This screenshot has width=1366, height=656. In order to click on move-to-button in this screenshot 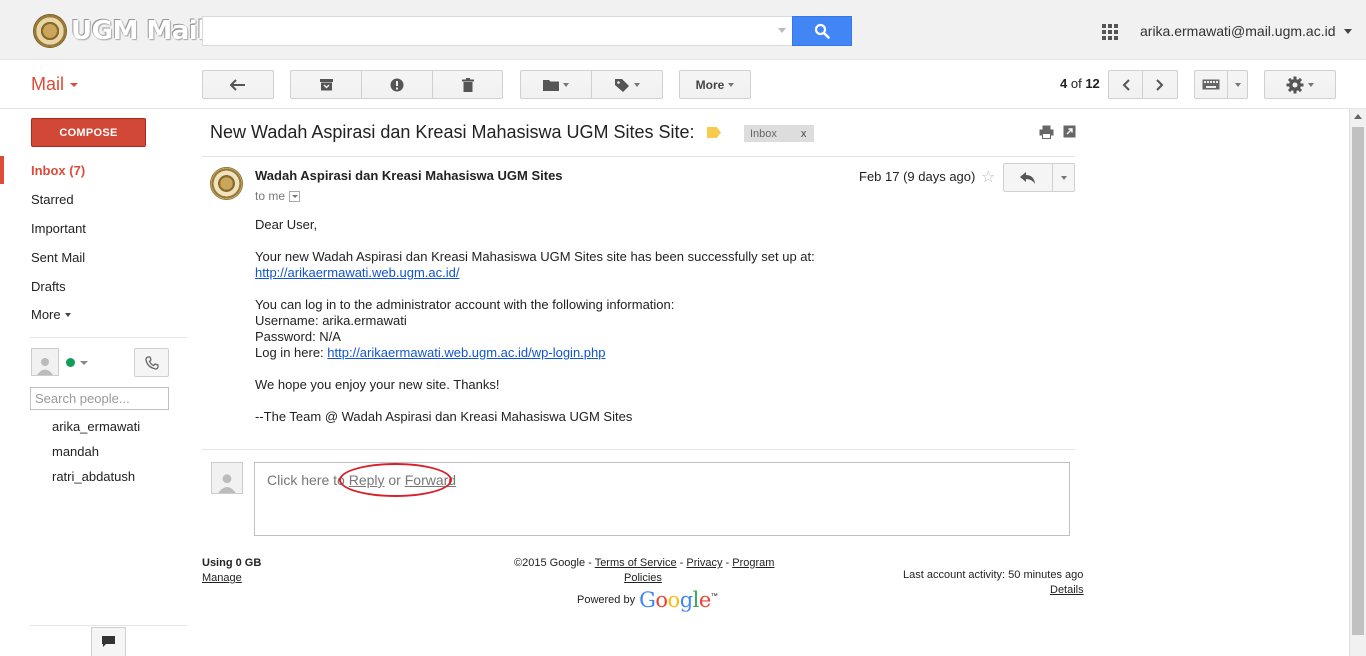, I will do `click(556, 84)`.